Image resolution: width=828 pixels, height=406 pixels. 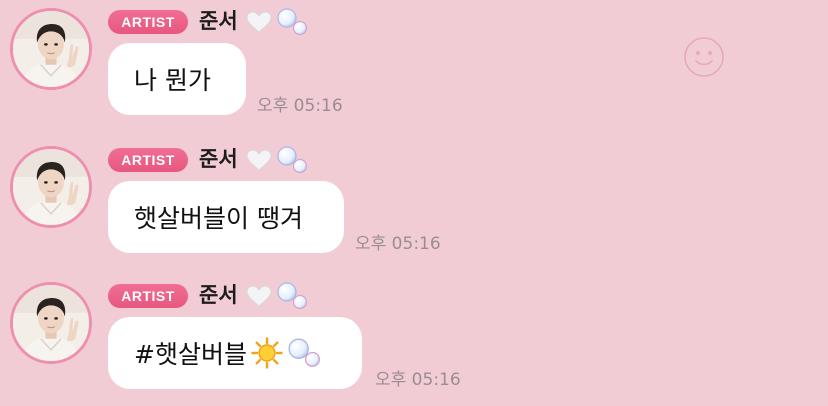 I want to click on message-bubble: 나 뭔가, so click(x=177, y=79).